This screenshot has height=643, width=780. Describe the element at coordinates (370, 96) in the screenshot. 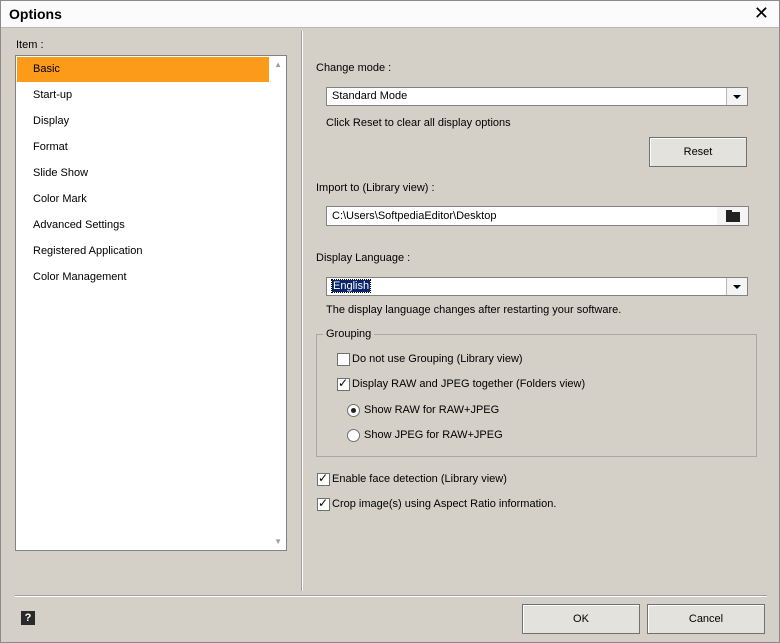

I see `change-mode-value: Standard Mode` at that location.